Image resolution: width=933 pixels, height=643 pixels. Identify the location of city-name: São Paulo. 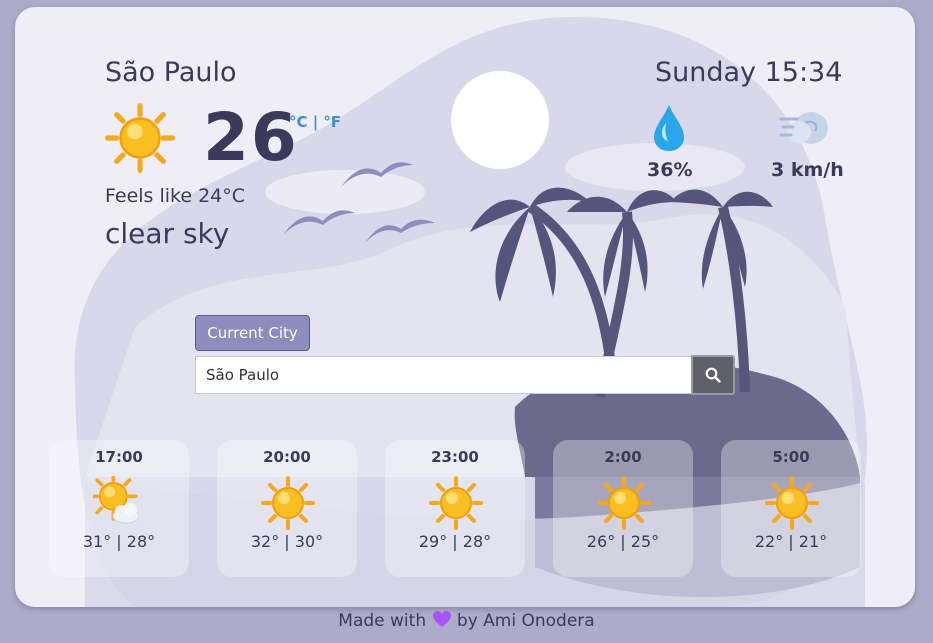
(171, 72).